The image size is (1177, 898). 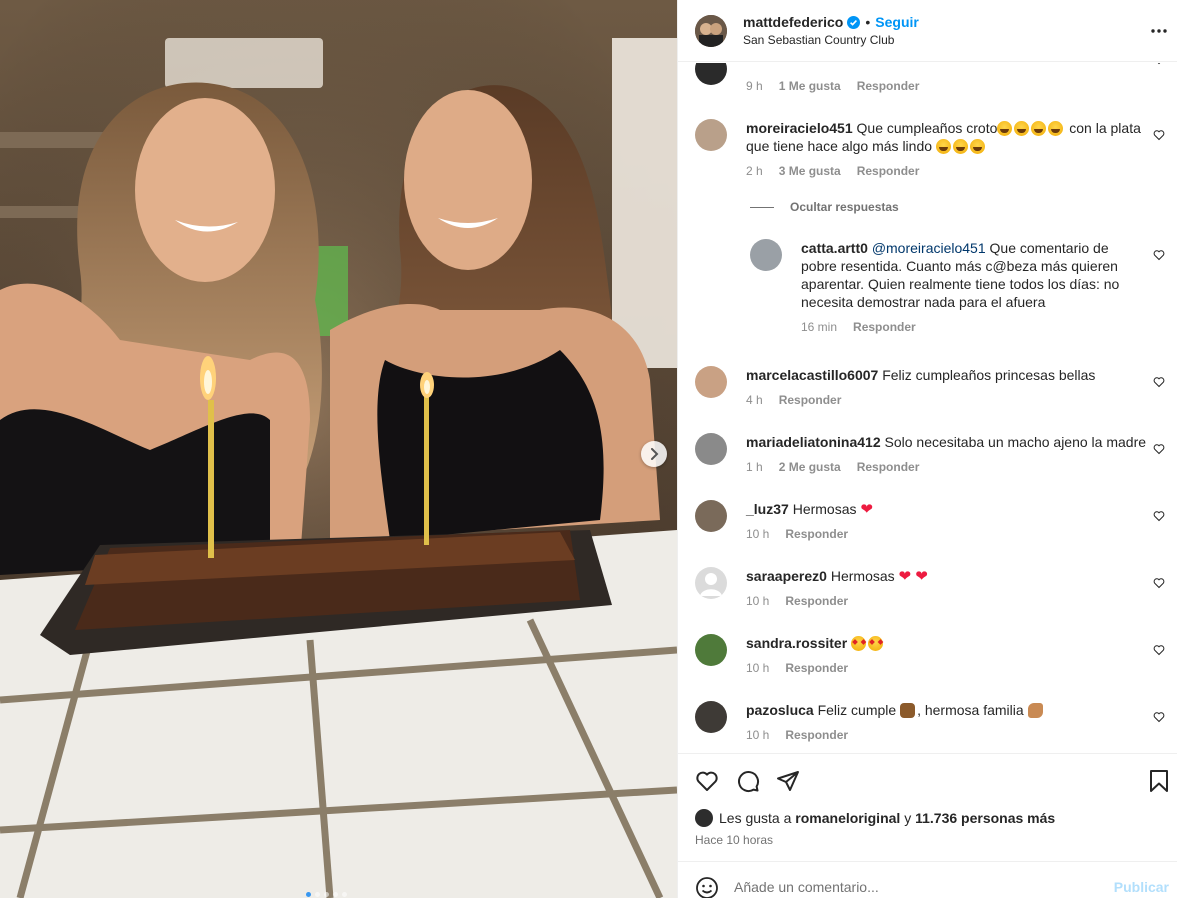 I want to click on comment-bubble-icon, so click(x=748, y=781).